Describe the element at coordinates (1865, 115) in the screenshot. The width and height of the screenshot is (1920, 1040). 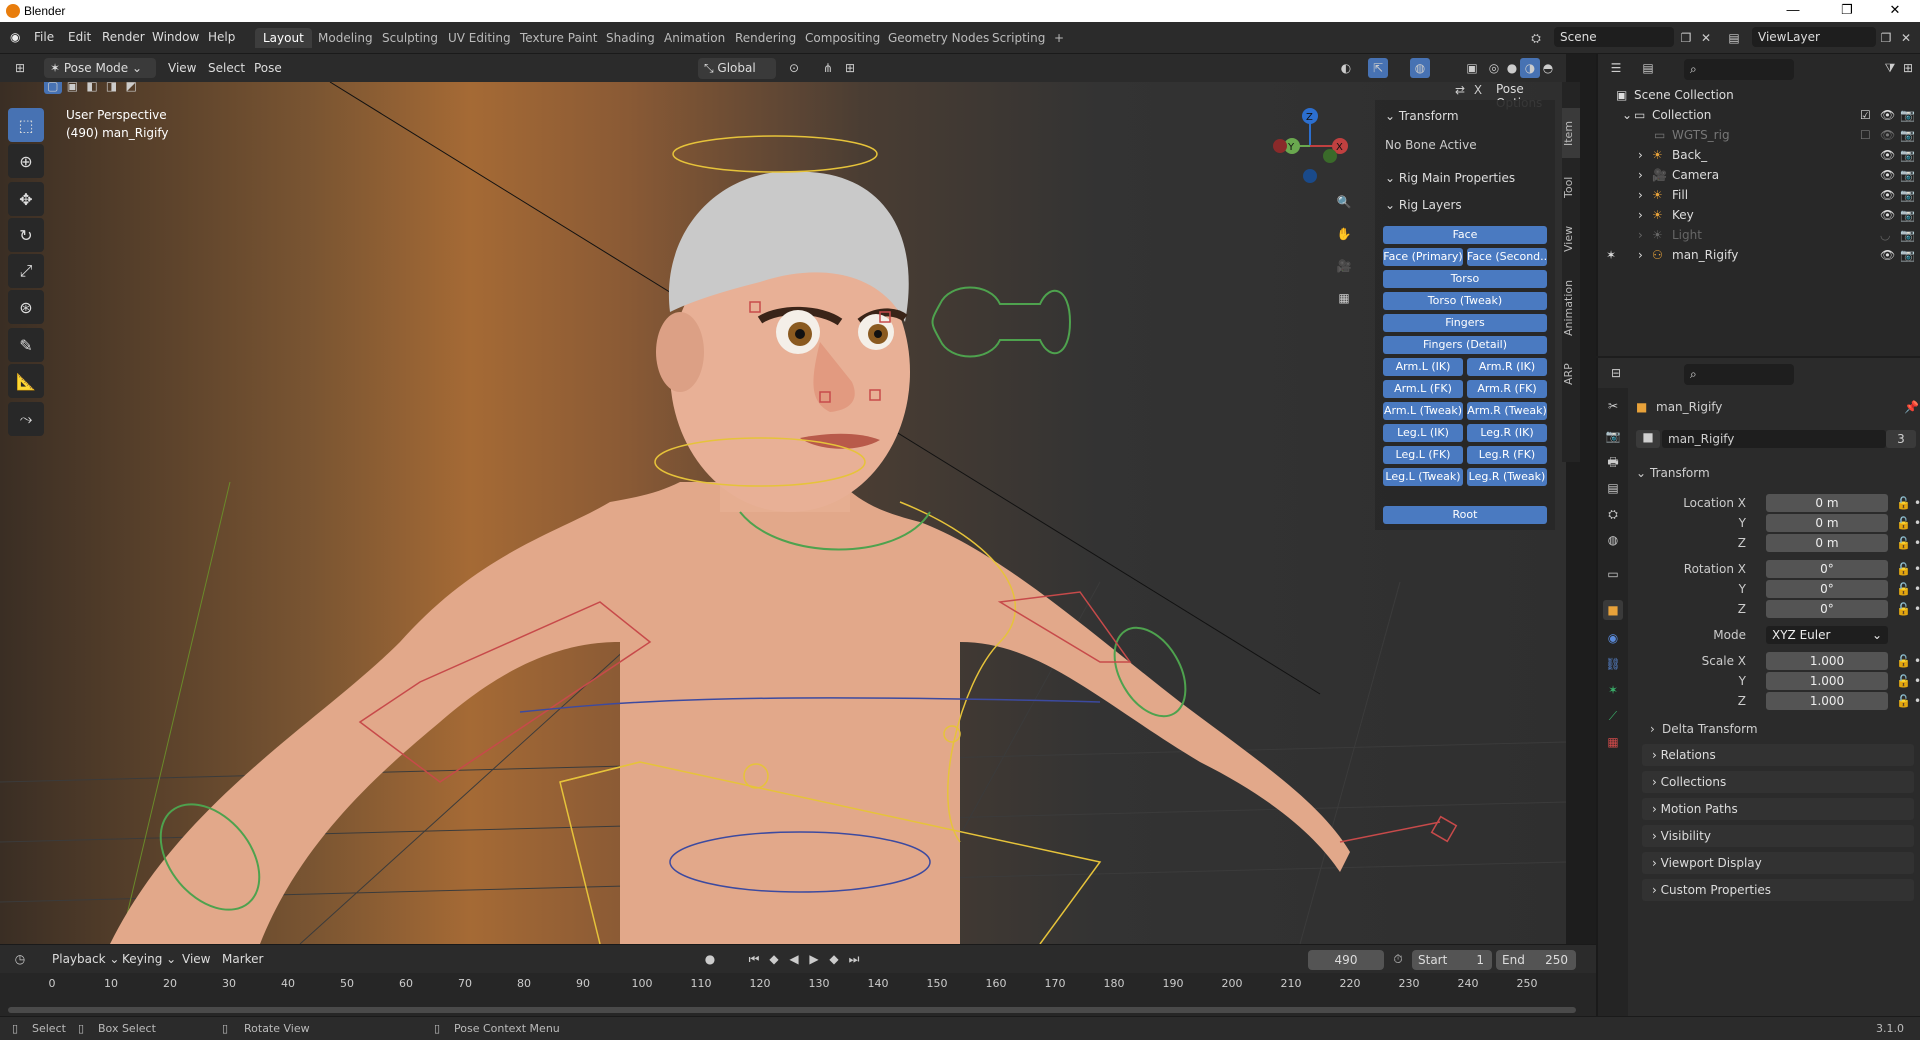
I see `checkbox-icon: ☑` at that location.